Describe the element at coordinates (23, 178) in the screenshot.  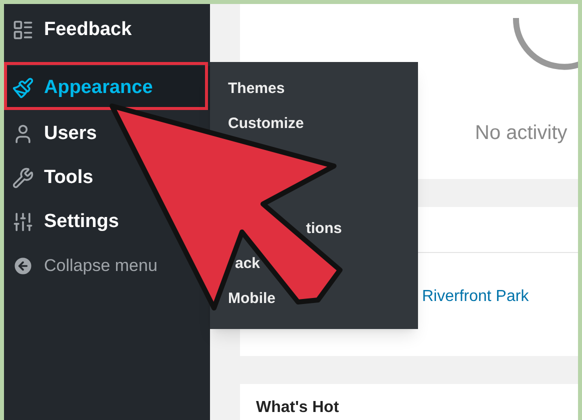
I see `wrench-icon` at that location.